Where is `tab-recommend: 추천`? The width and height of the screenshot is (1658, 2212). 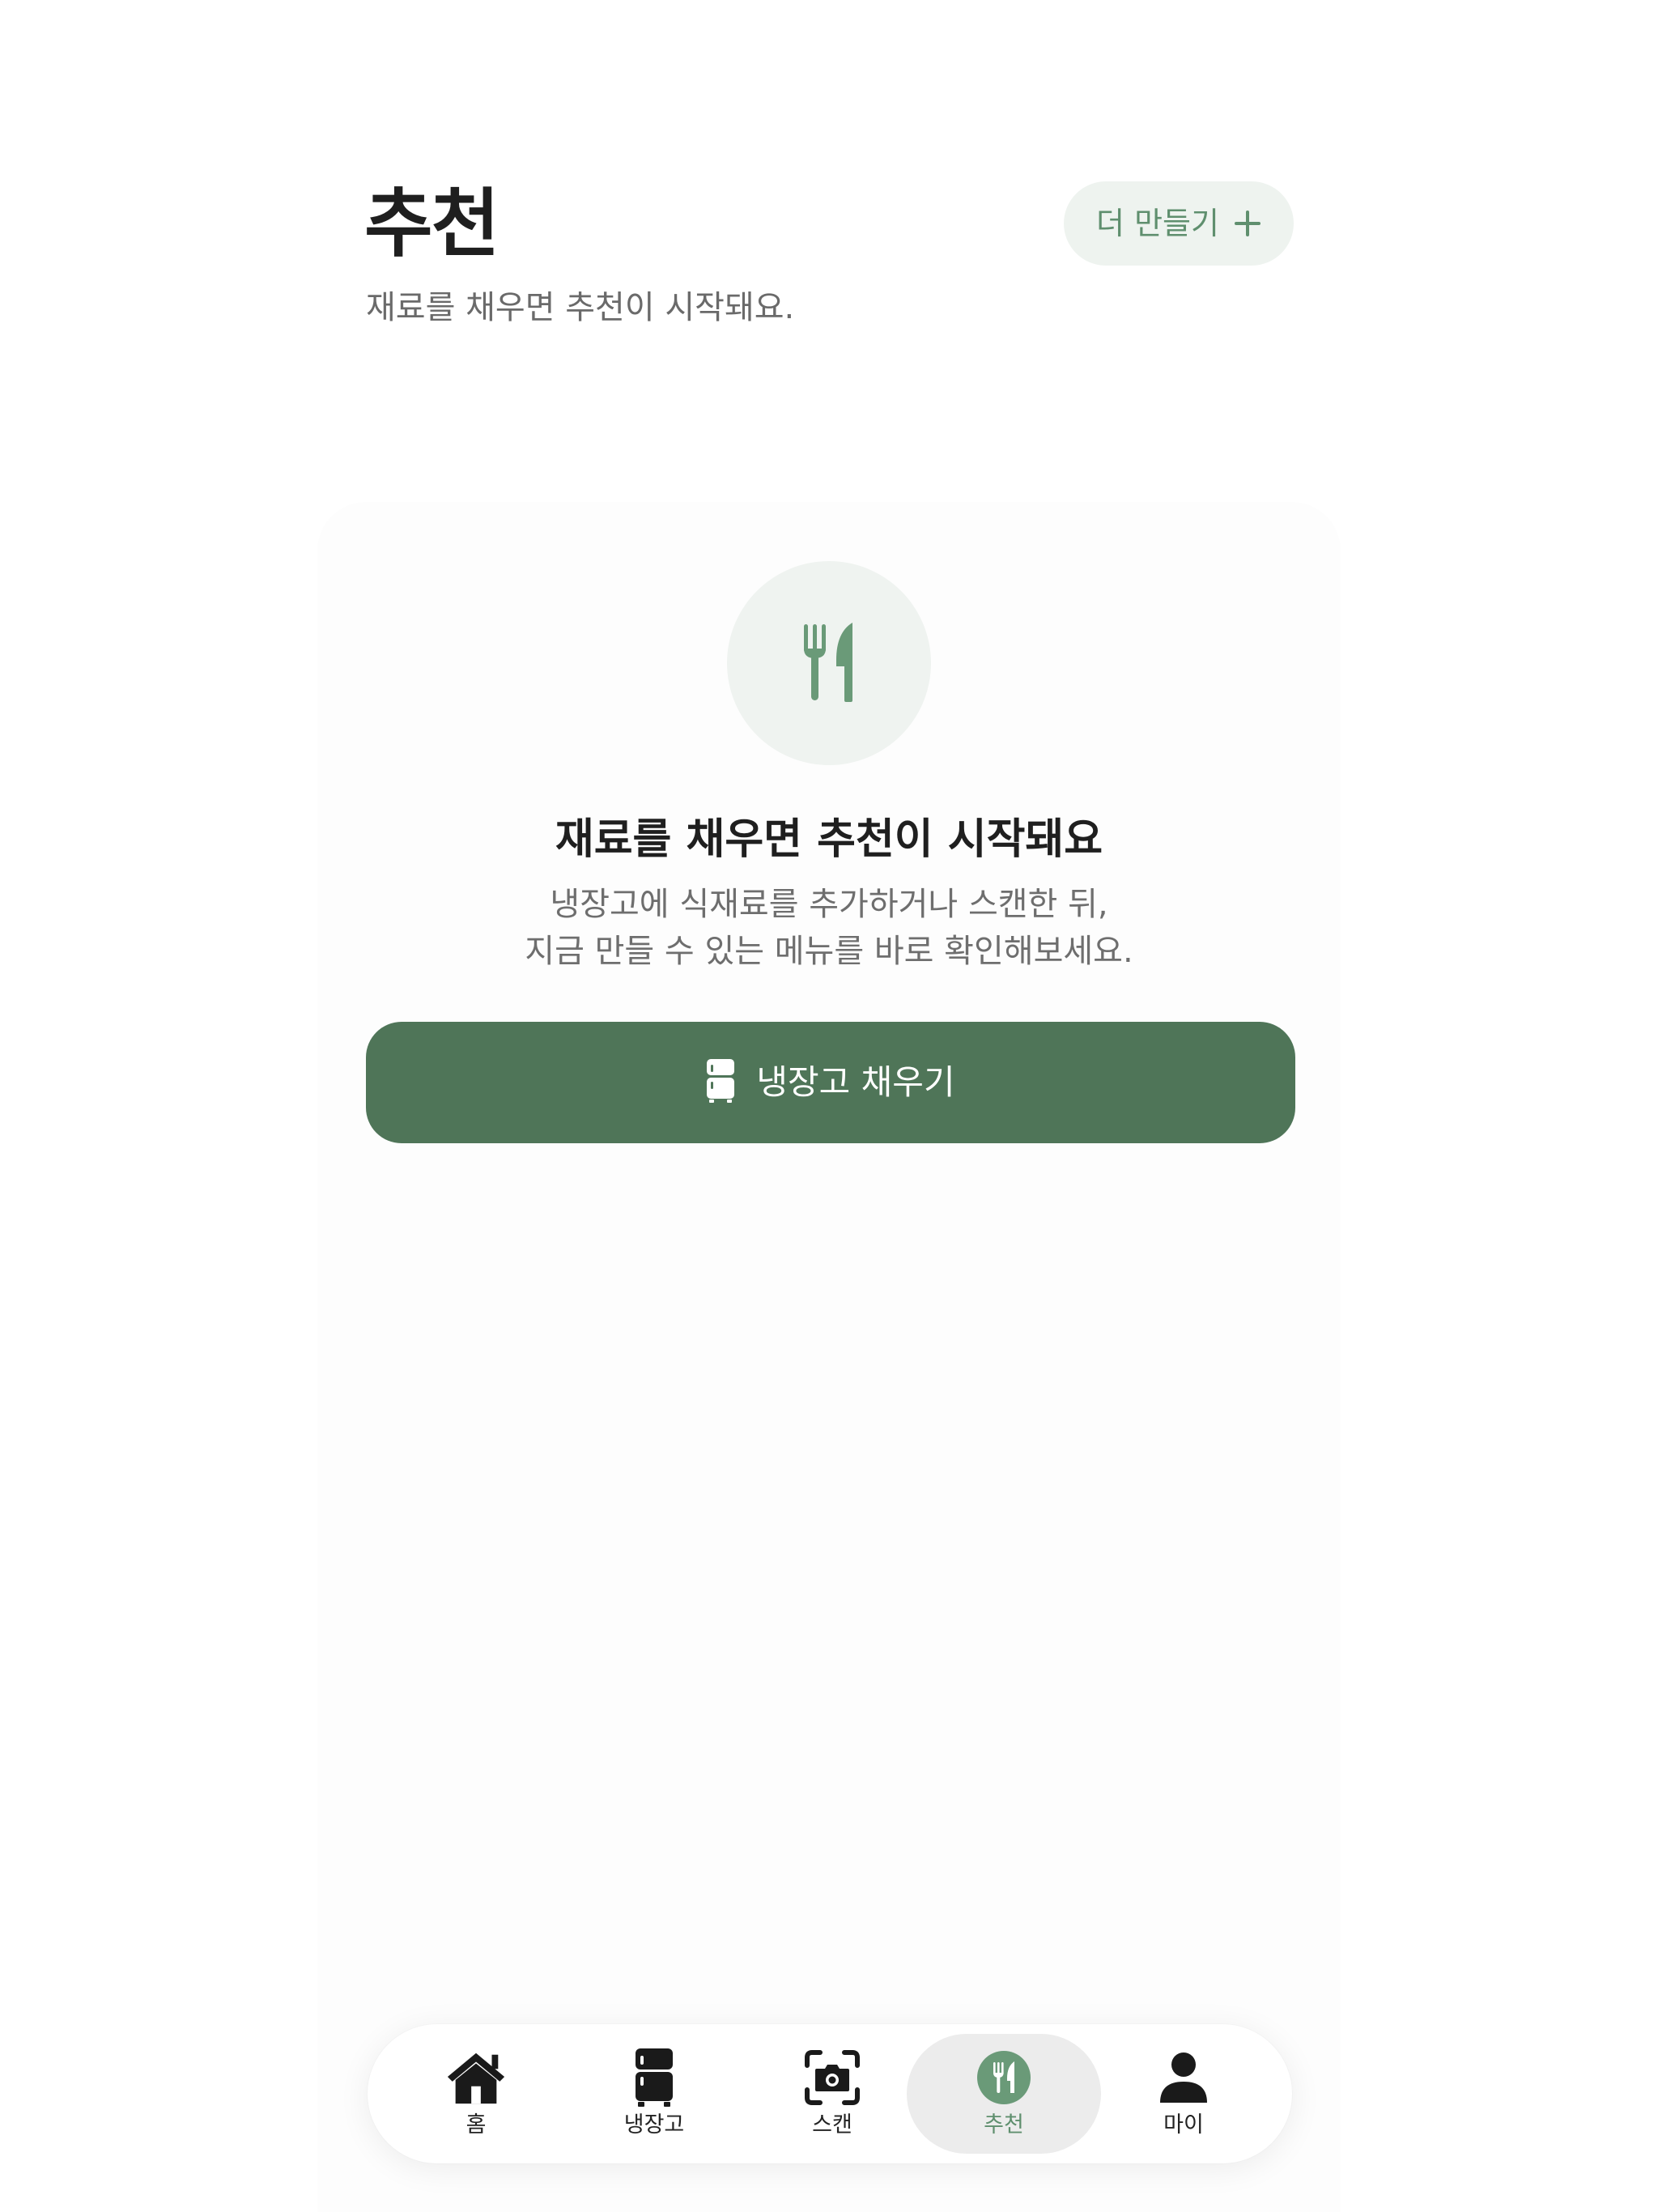 tab-recommend: 추천 is located at coordinates (1004, 2094).